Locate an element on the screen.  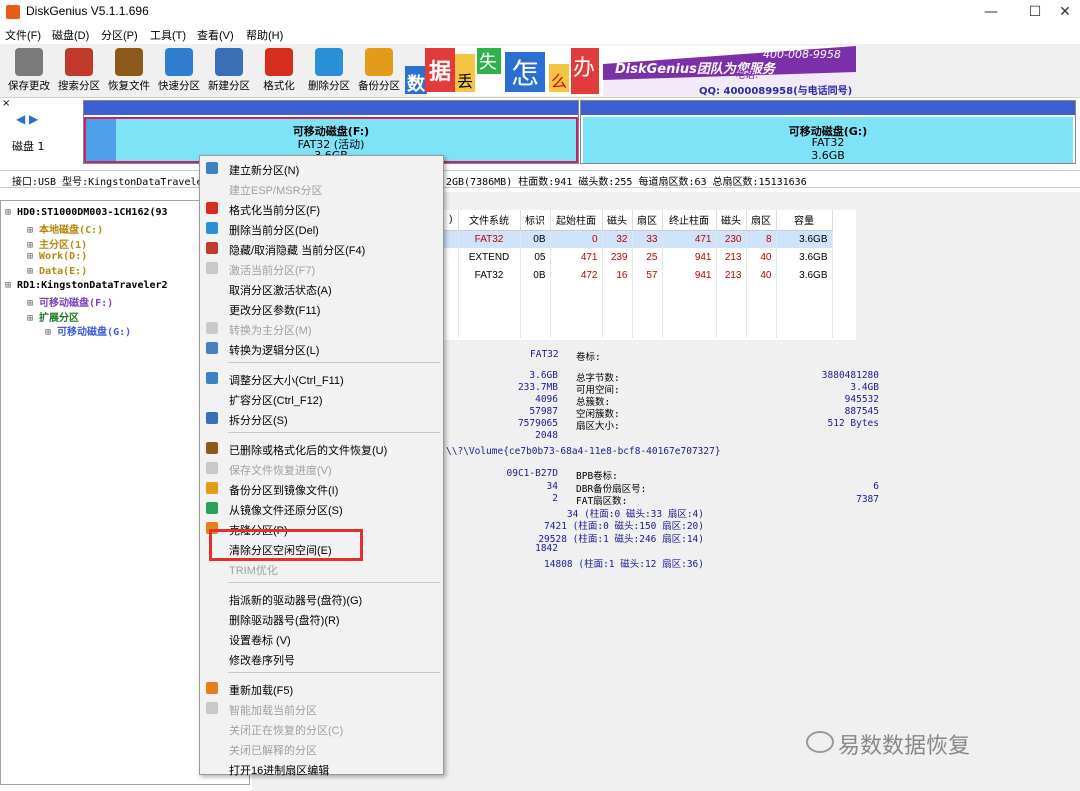
menu-item: 打开16进制扇区编辑 is located at coordinates (321, 768).